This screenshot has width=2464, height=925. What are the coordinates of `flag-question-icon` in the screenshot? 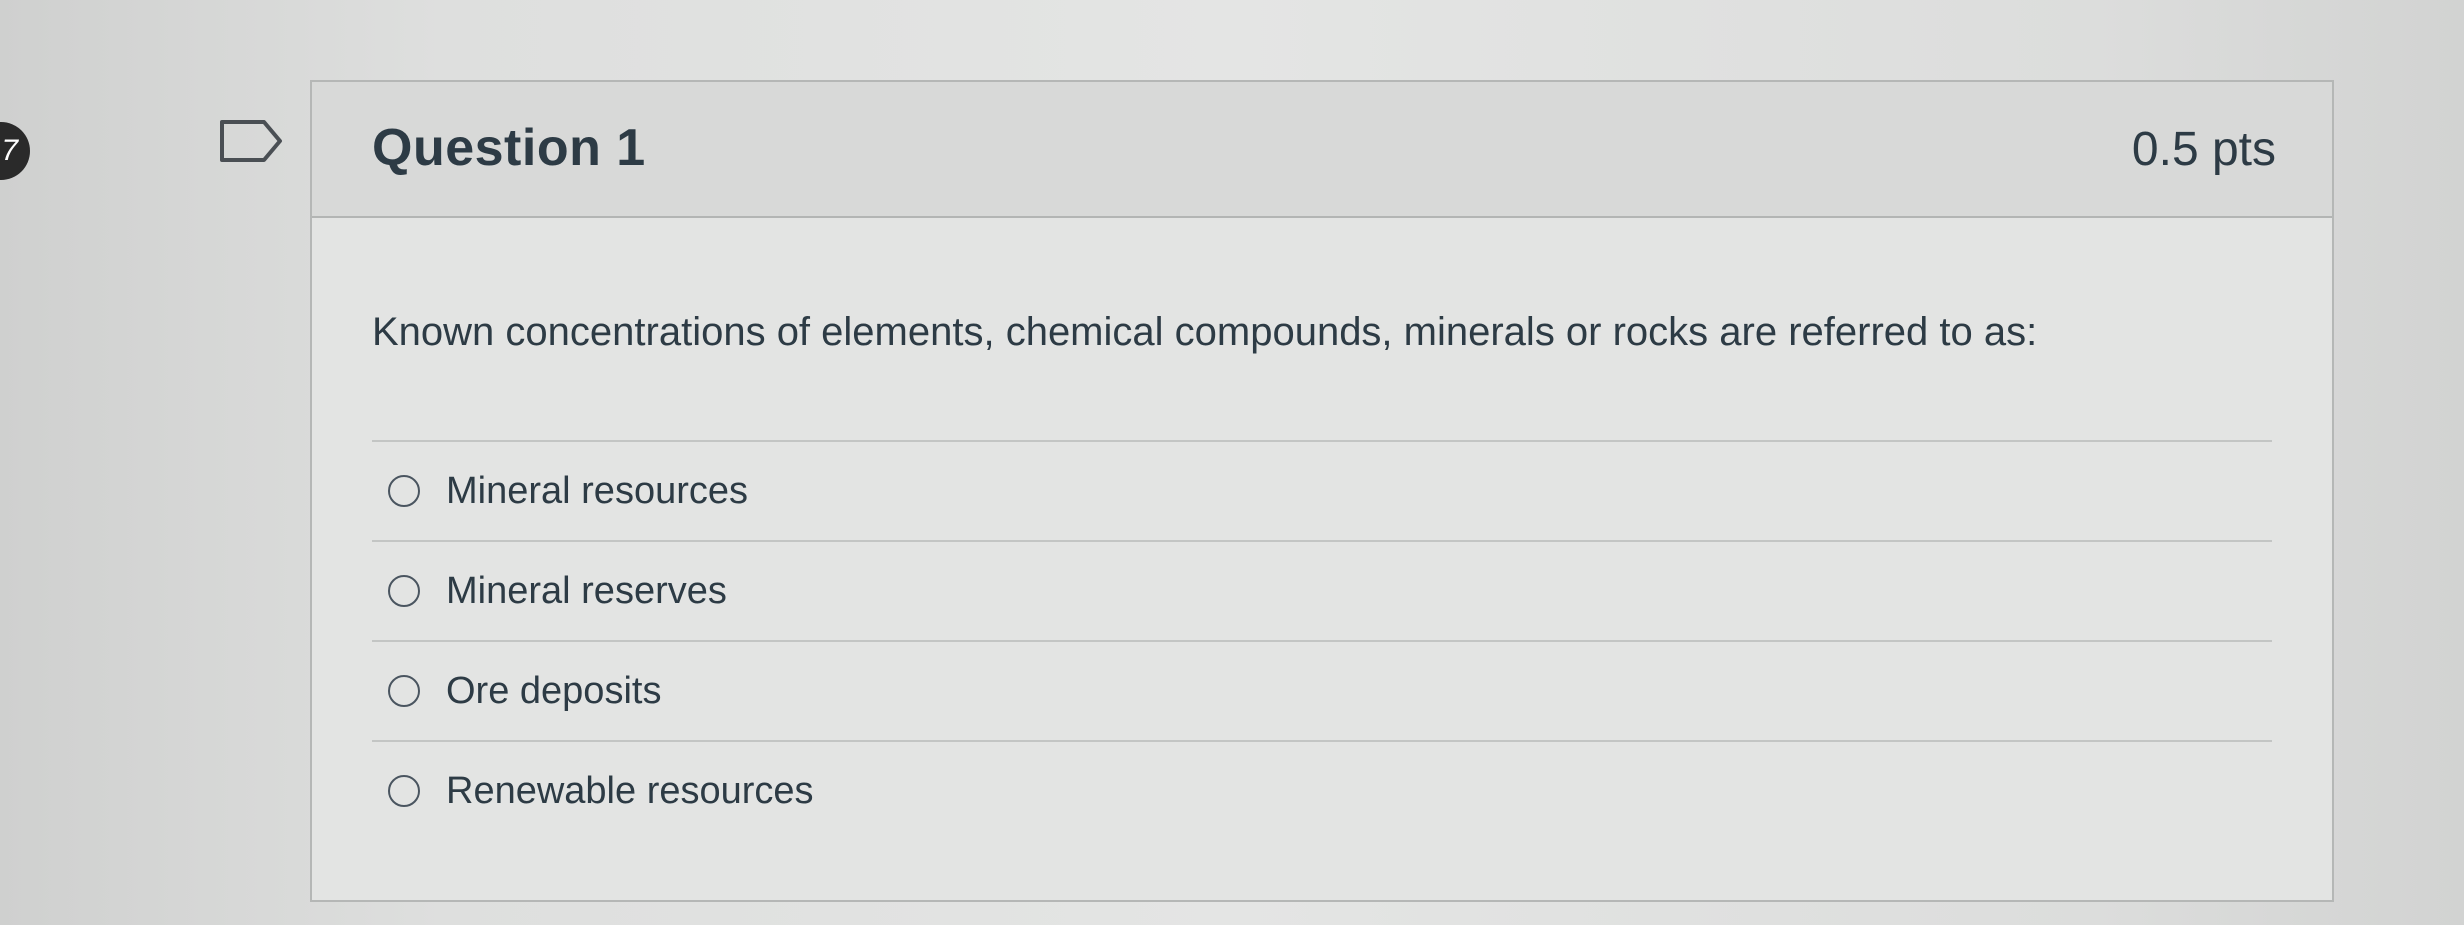 It's located at (252, 141).